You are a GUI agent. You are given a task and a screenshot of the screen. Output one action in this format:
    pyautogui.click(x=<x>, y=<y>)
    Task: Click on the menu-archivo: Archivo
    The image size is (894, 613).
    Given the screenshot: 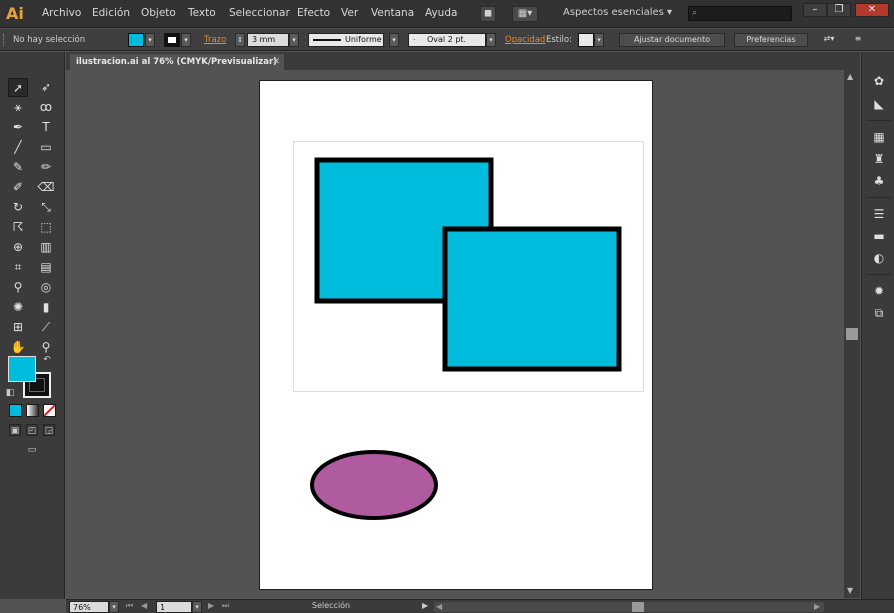 What is the action you would take?
    pyautogui.click(x=61, y=13)
    